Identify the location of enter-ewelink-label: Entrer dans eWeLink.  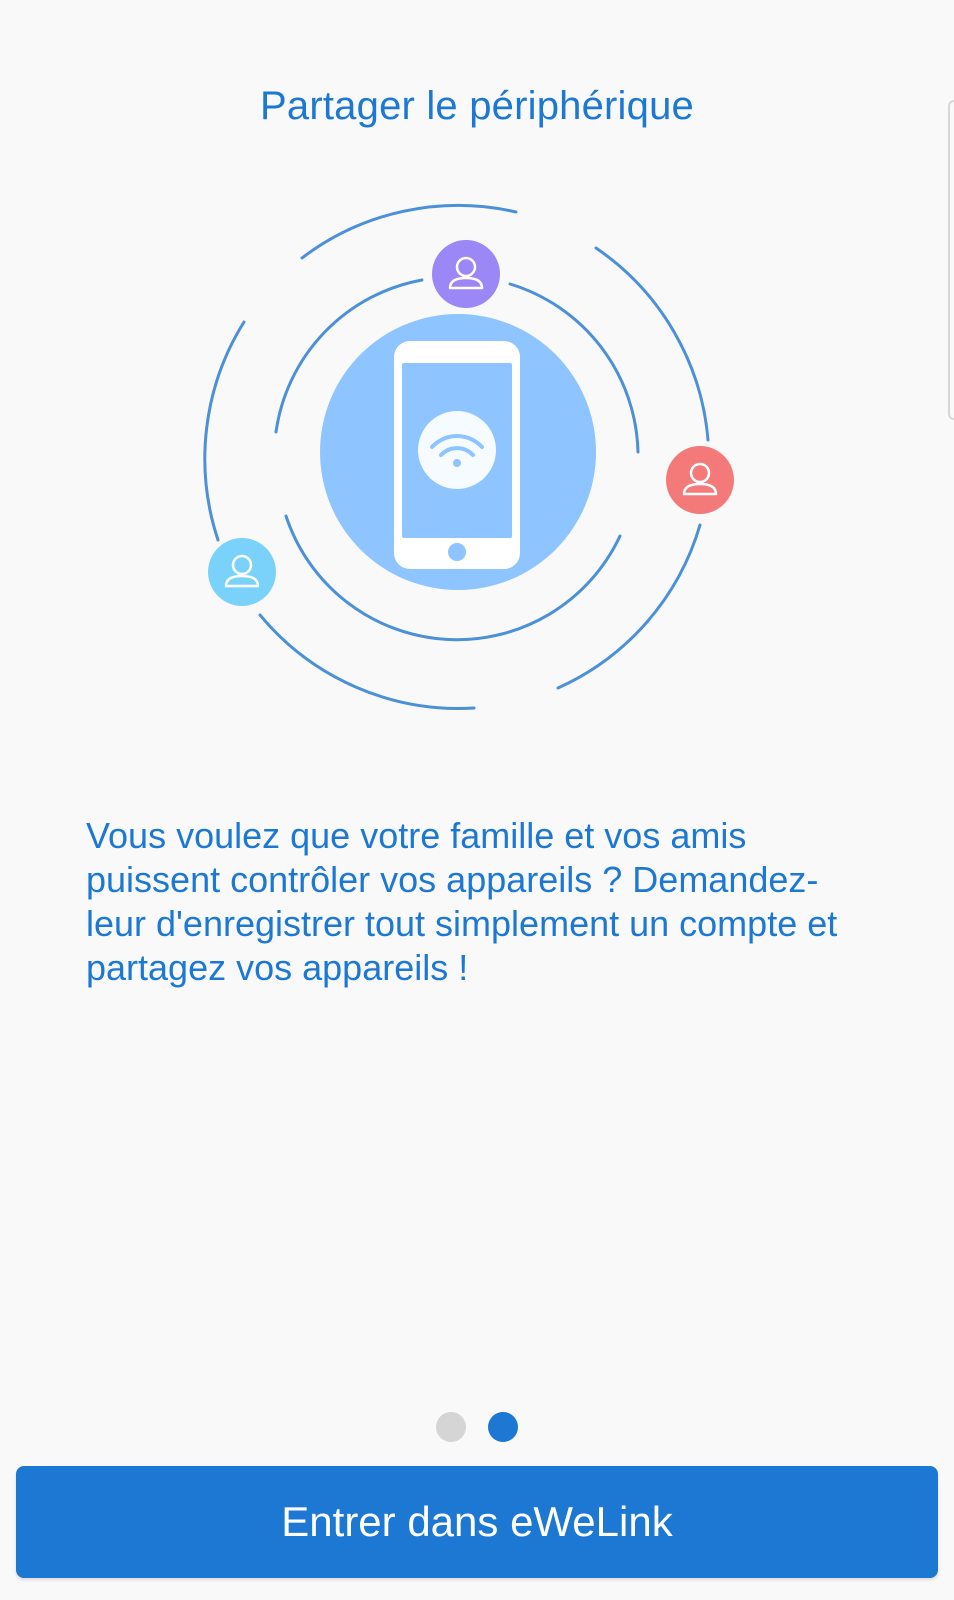
(477, 1521).